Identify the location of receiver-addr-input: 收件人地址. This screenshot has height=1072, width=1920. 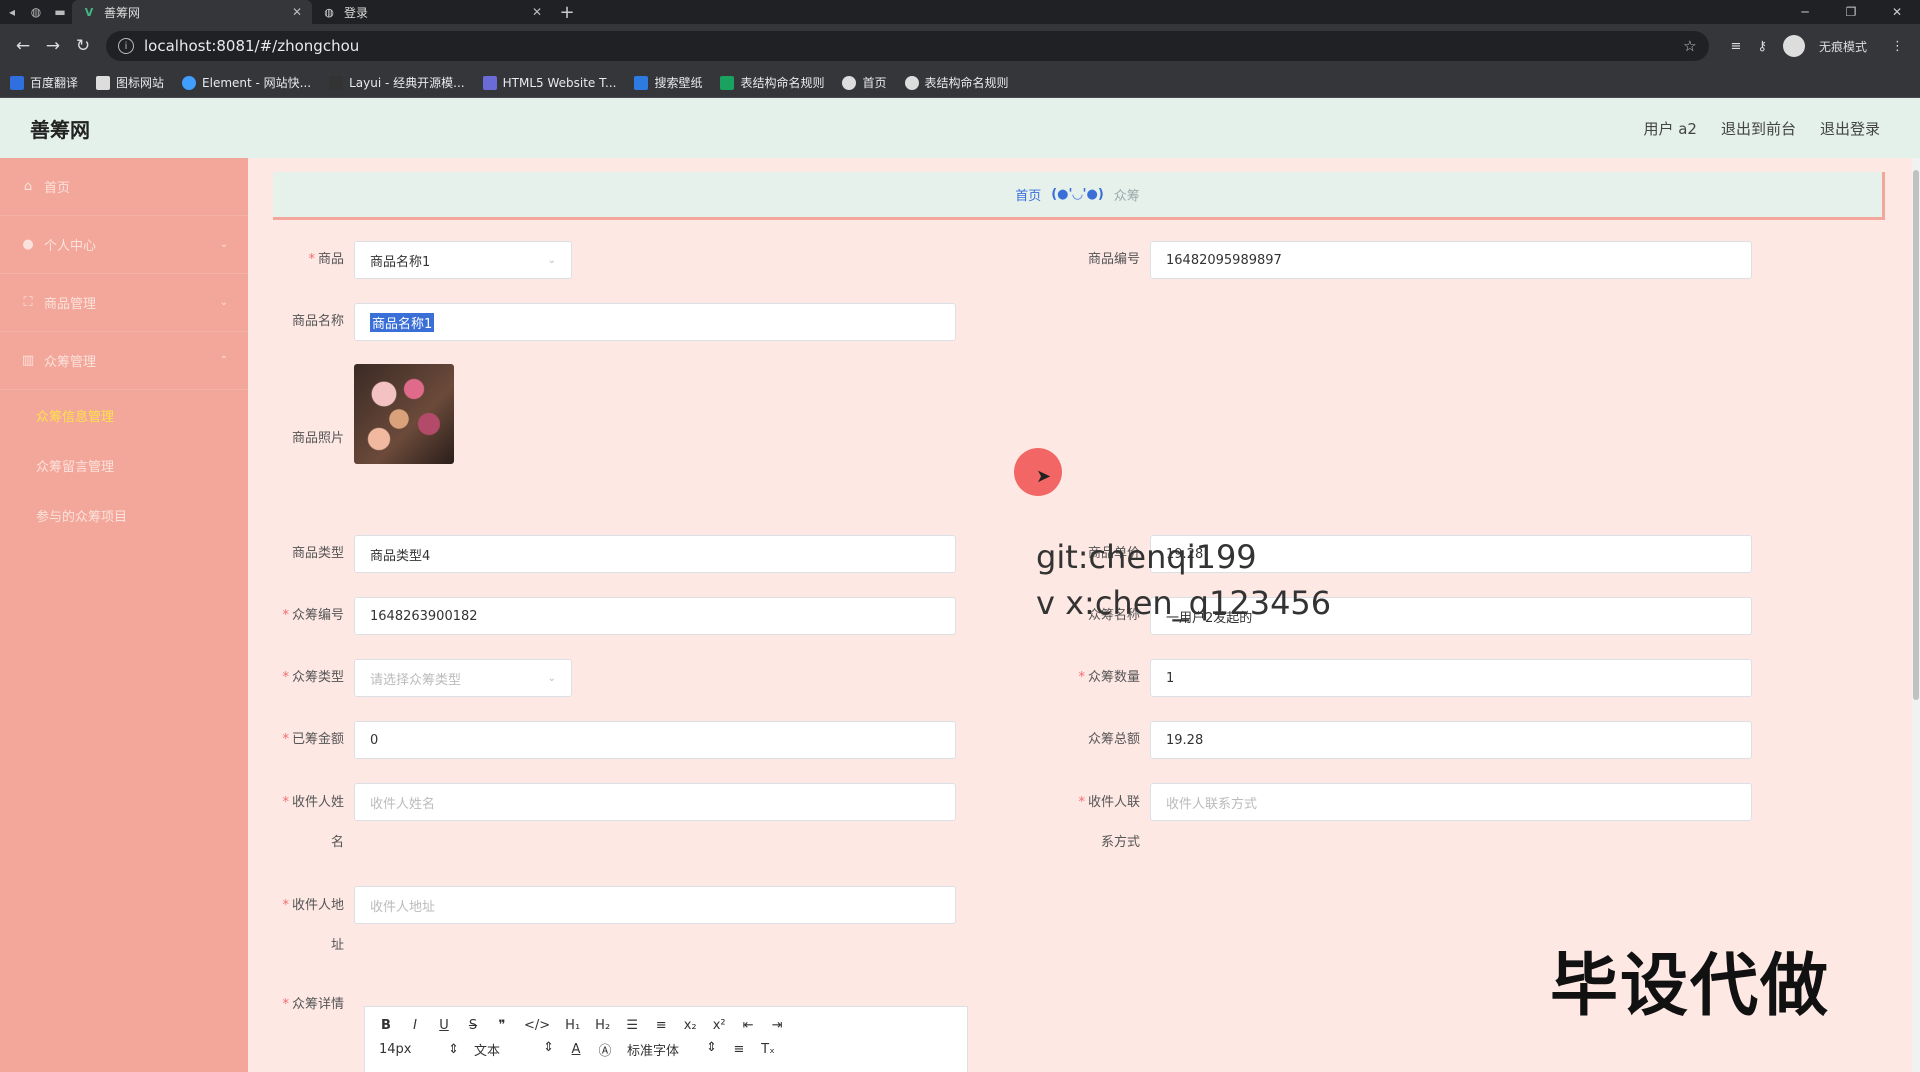
(655, 905).